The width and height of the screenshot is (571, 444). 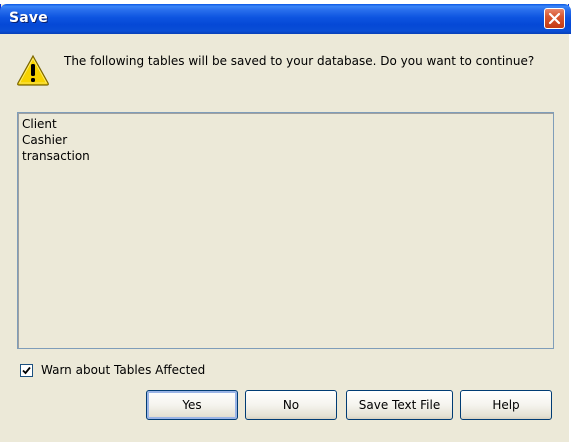 I want to click on list-item: Cashier, so click(x=285, y=140).